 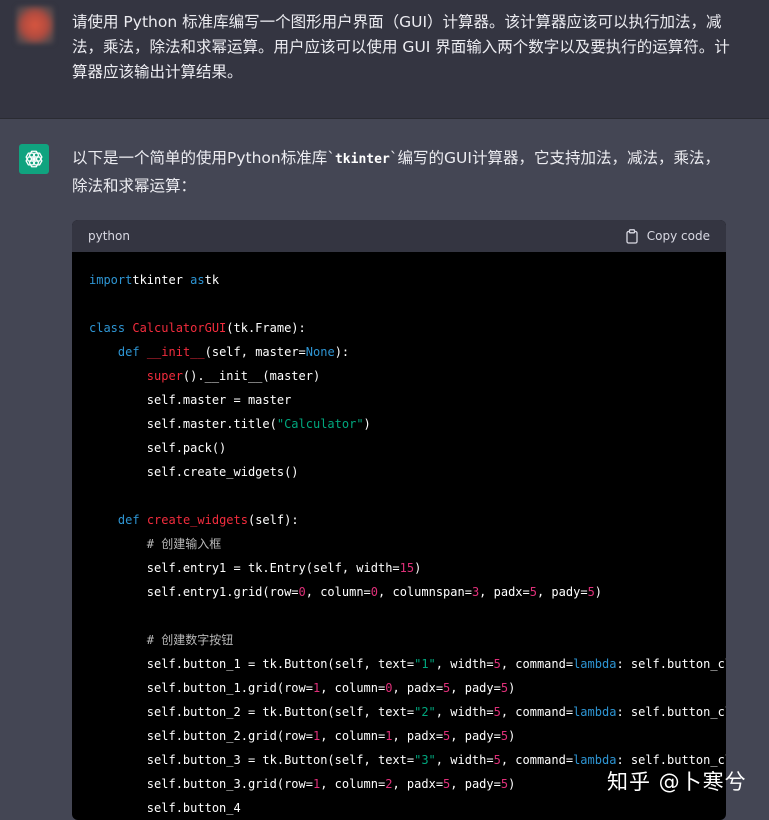 What do you see at coordinates (252, 760) in the screenshot?
I see `code-token: self.button_3 = tk.Button(self, text=` at bounding box center [252, 760].